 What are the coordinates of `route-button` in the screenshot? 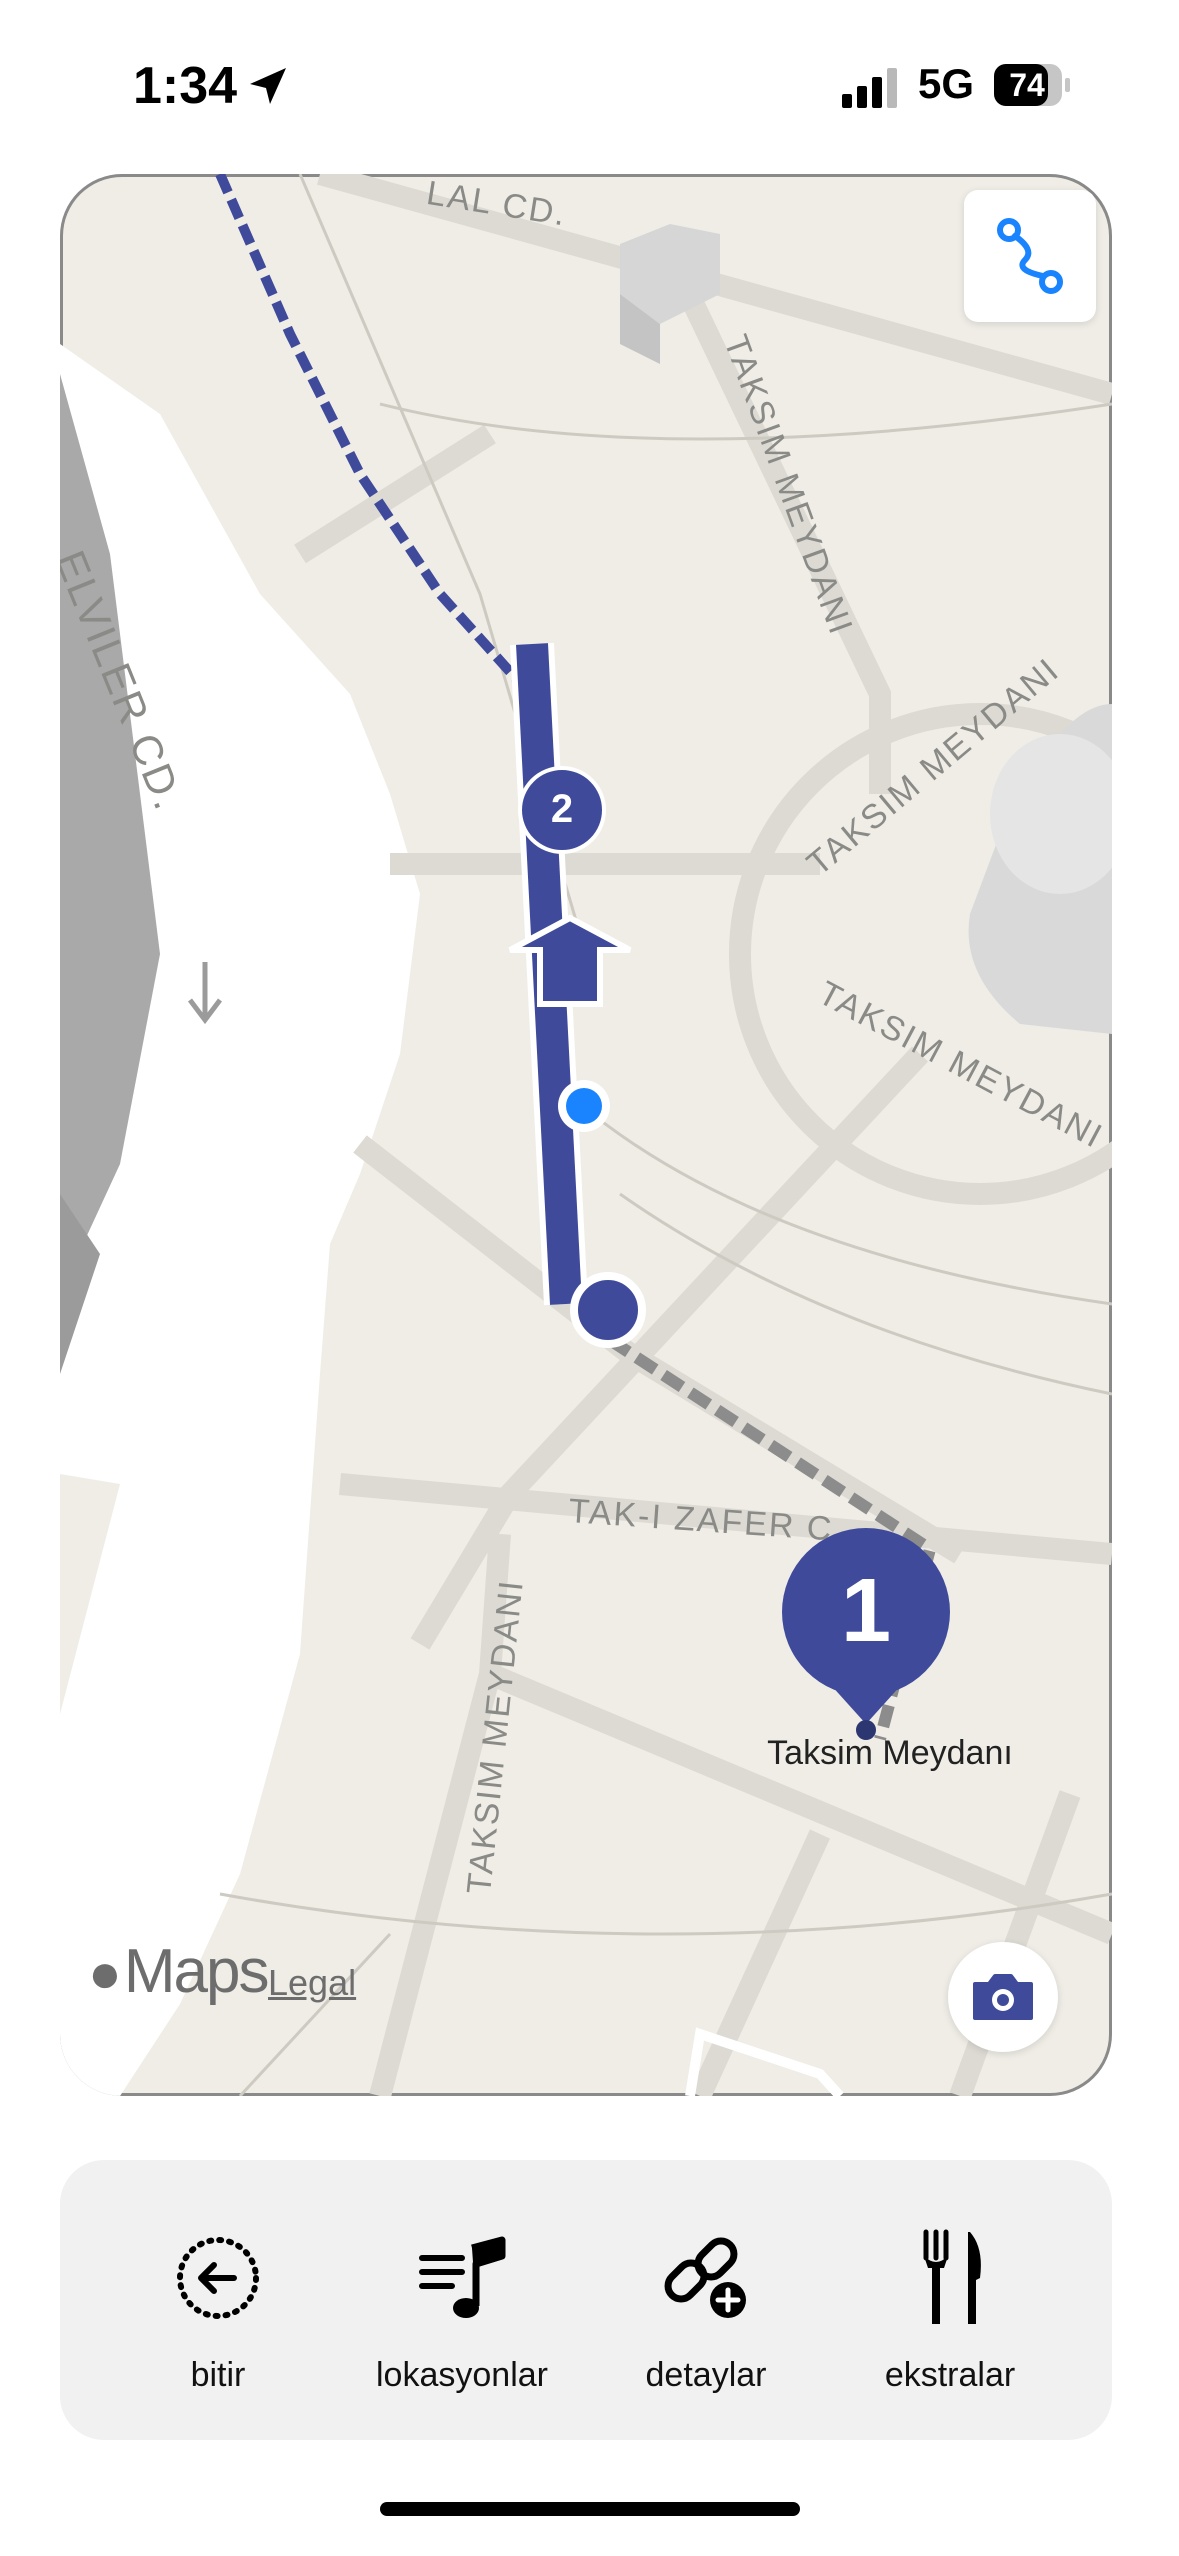 It's located at (1030, 256).